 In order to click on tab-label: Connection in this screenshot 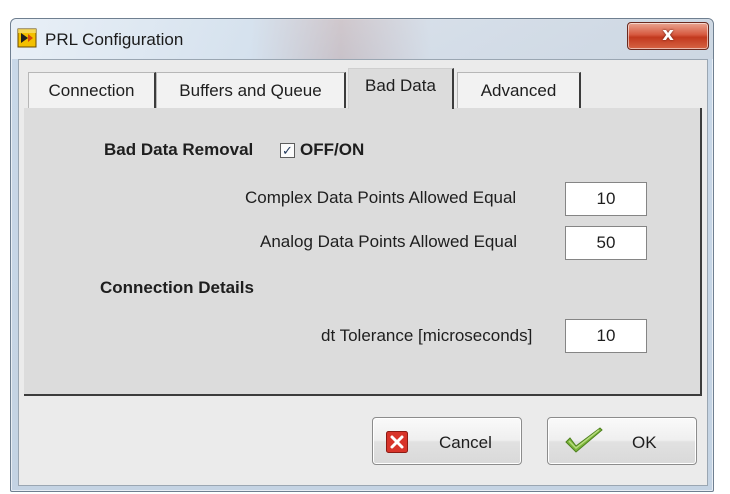, I will do `click(91, 90)`.